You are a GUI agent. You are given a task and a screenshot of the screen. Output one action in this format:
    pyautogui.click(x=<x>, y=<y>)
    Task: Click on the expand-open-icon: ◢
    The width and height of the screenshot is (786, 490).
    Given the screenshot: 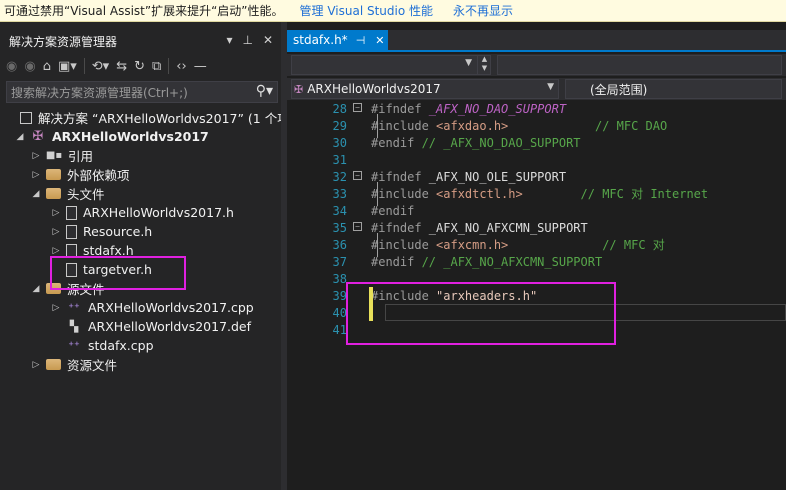 What is the action you would take?
    pyautogui.click(x=20, y=136)
    